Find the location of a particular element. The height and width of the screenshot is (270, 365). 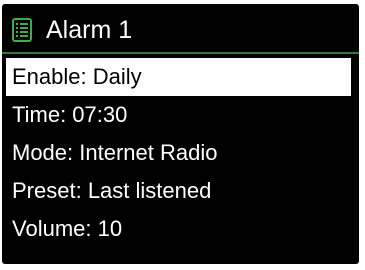

menu-item-value: 10 is located at coordinates (110, 228).